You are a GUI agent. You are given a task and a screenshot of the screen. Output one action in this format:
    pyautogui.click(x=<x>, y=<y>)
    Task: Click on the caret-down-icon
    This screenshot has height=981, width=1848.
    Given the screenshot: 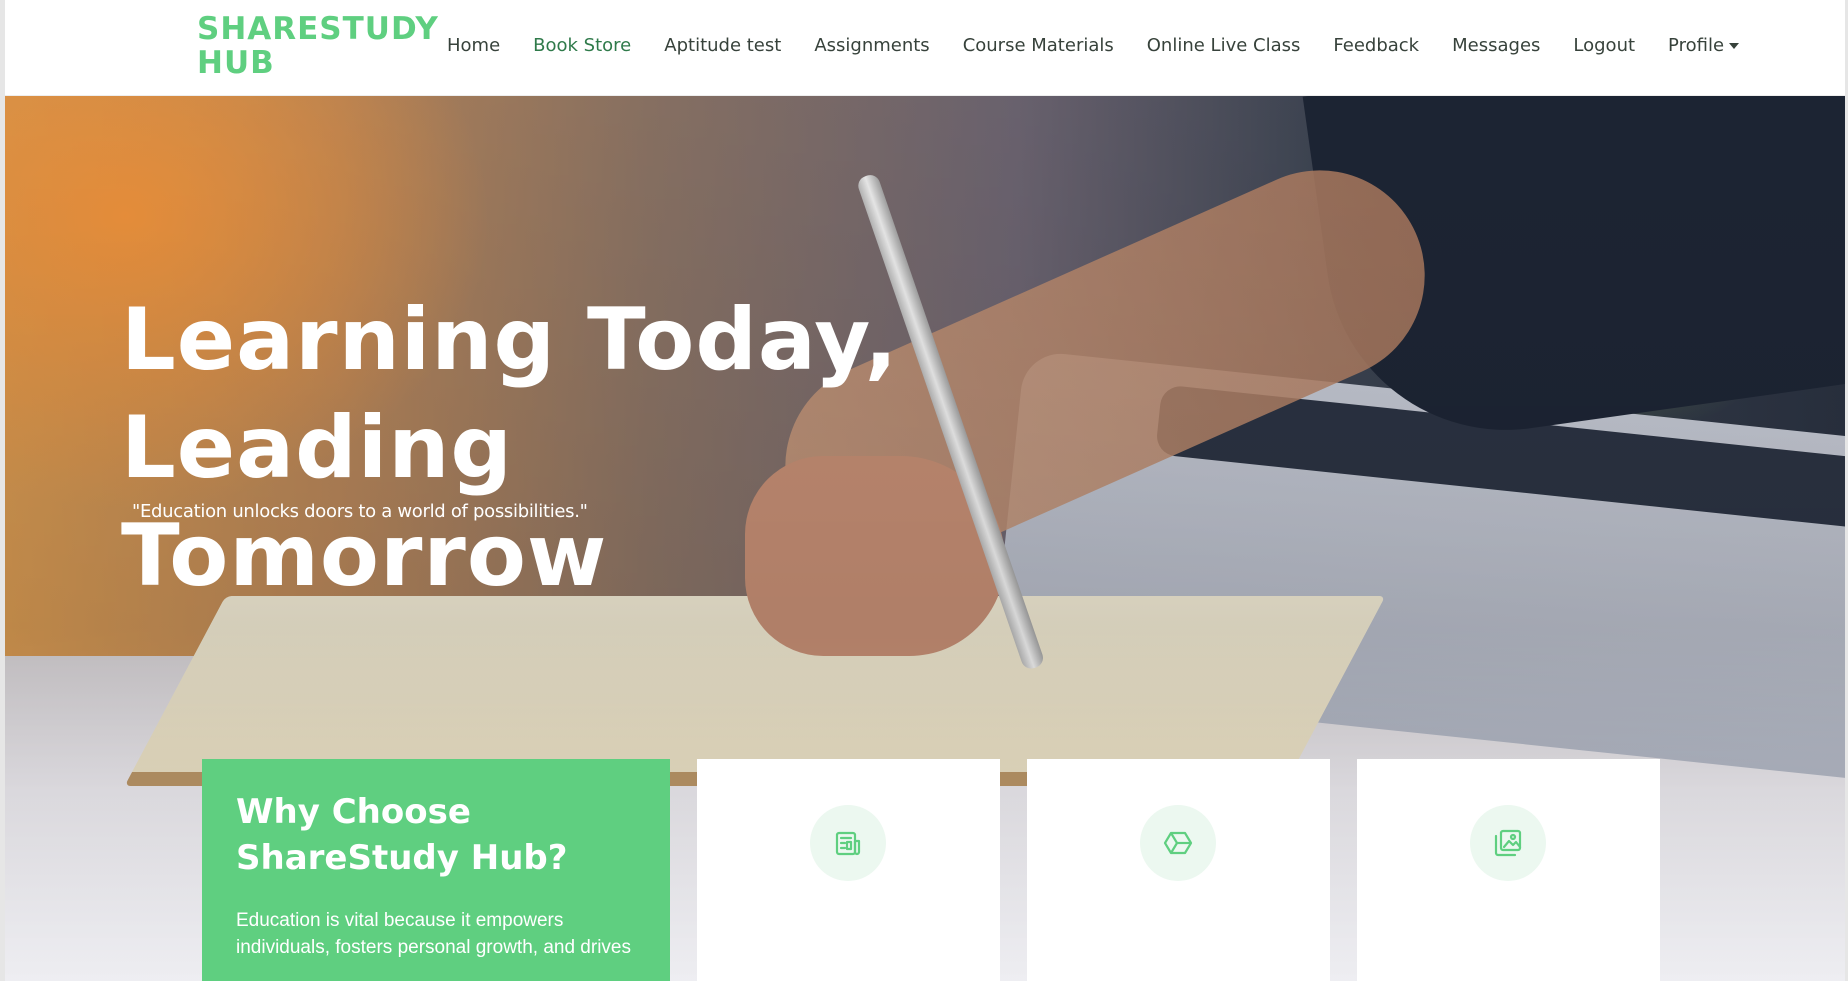 What is the action you would take?
    pyautogui.click(x=1734, y=46)
    